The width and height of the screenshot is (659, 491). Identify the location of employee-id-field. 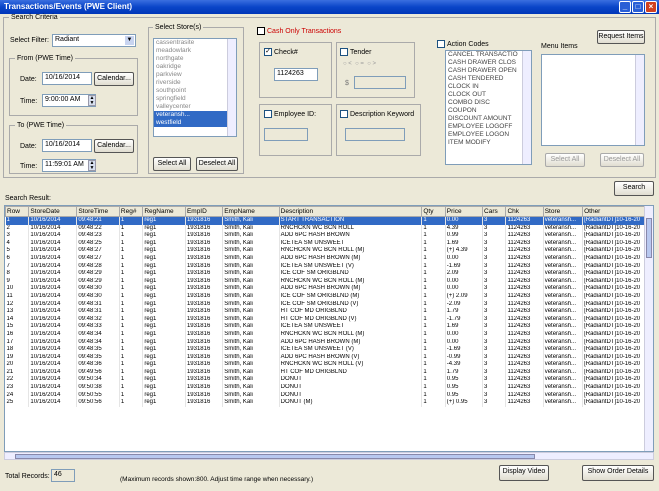
(286, 134).